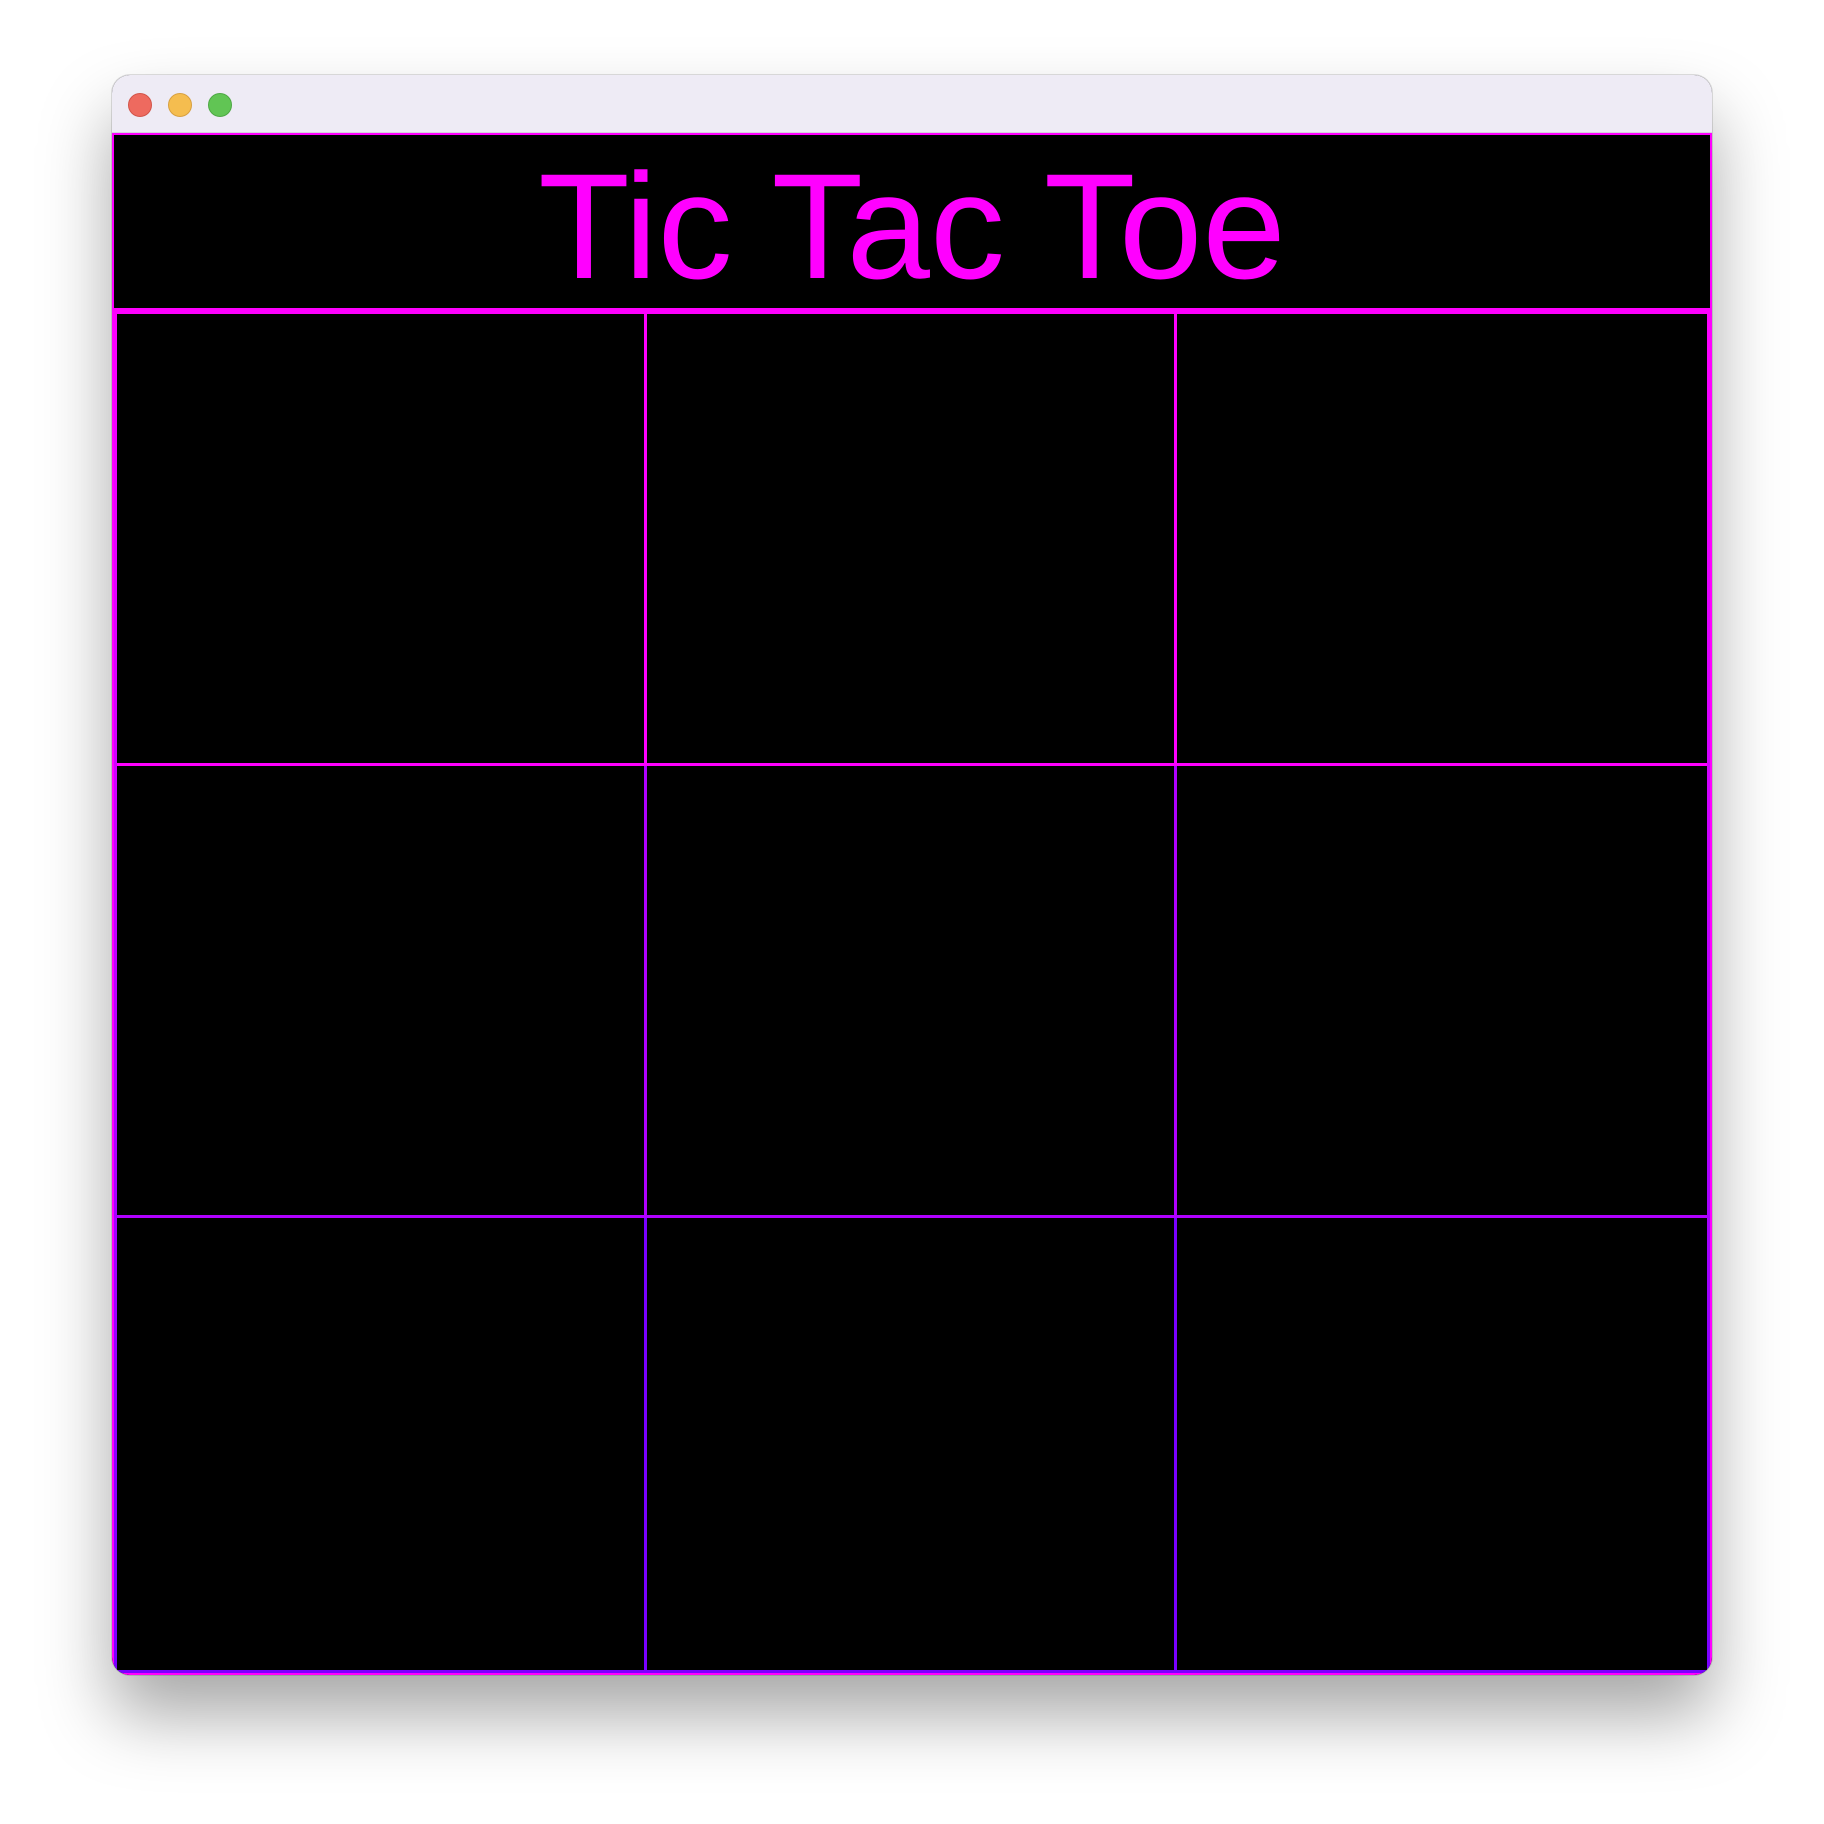  What do you see at coordinates (912, 225) in the screenshot?
I see `game-title: Tic Tac Toe` at bounding box center [912, 225].